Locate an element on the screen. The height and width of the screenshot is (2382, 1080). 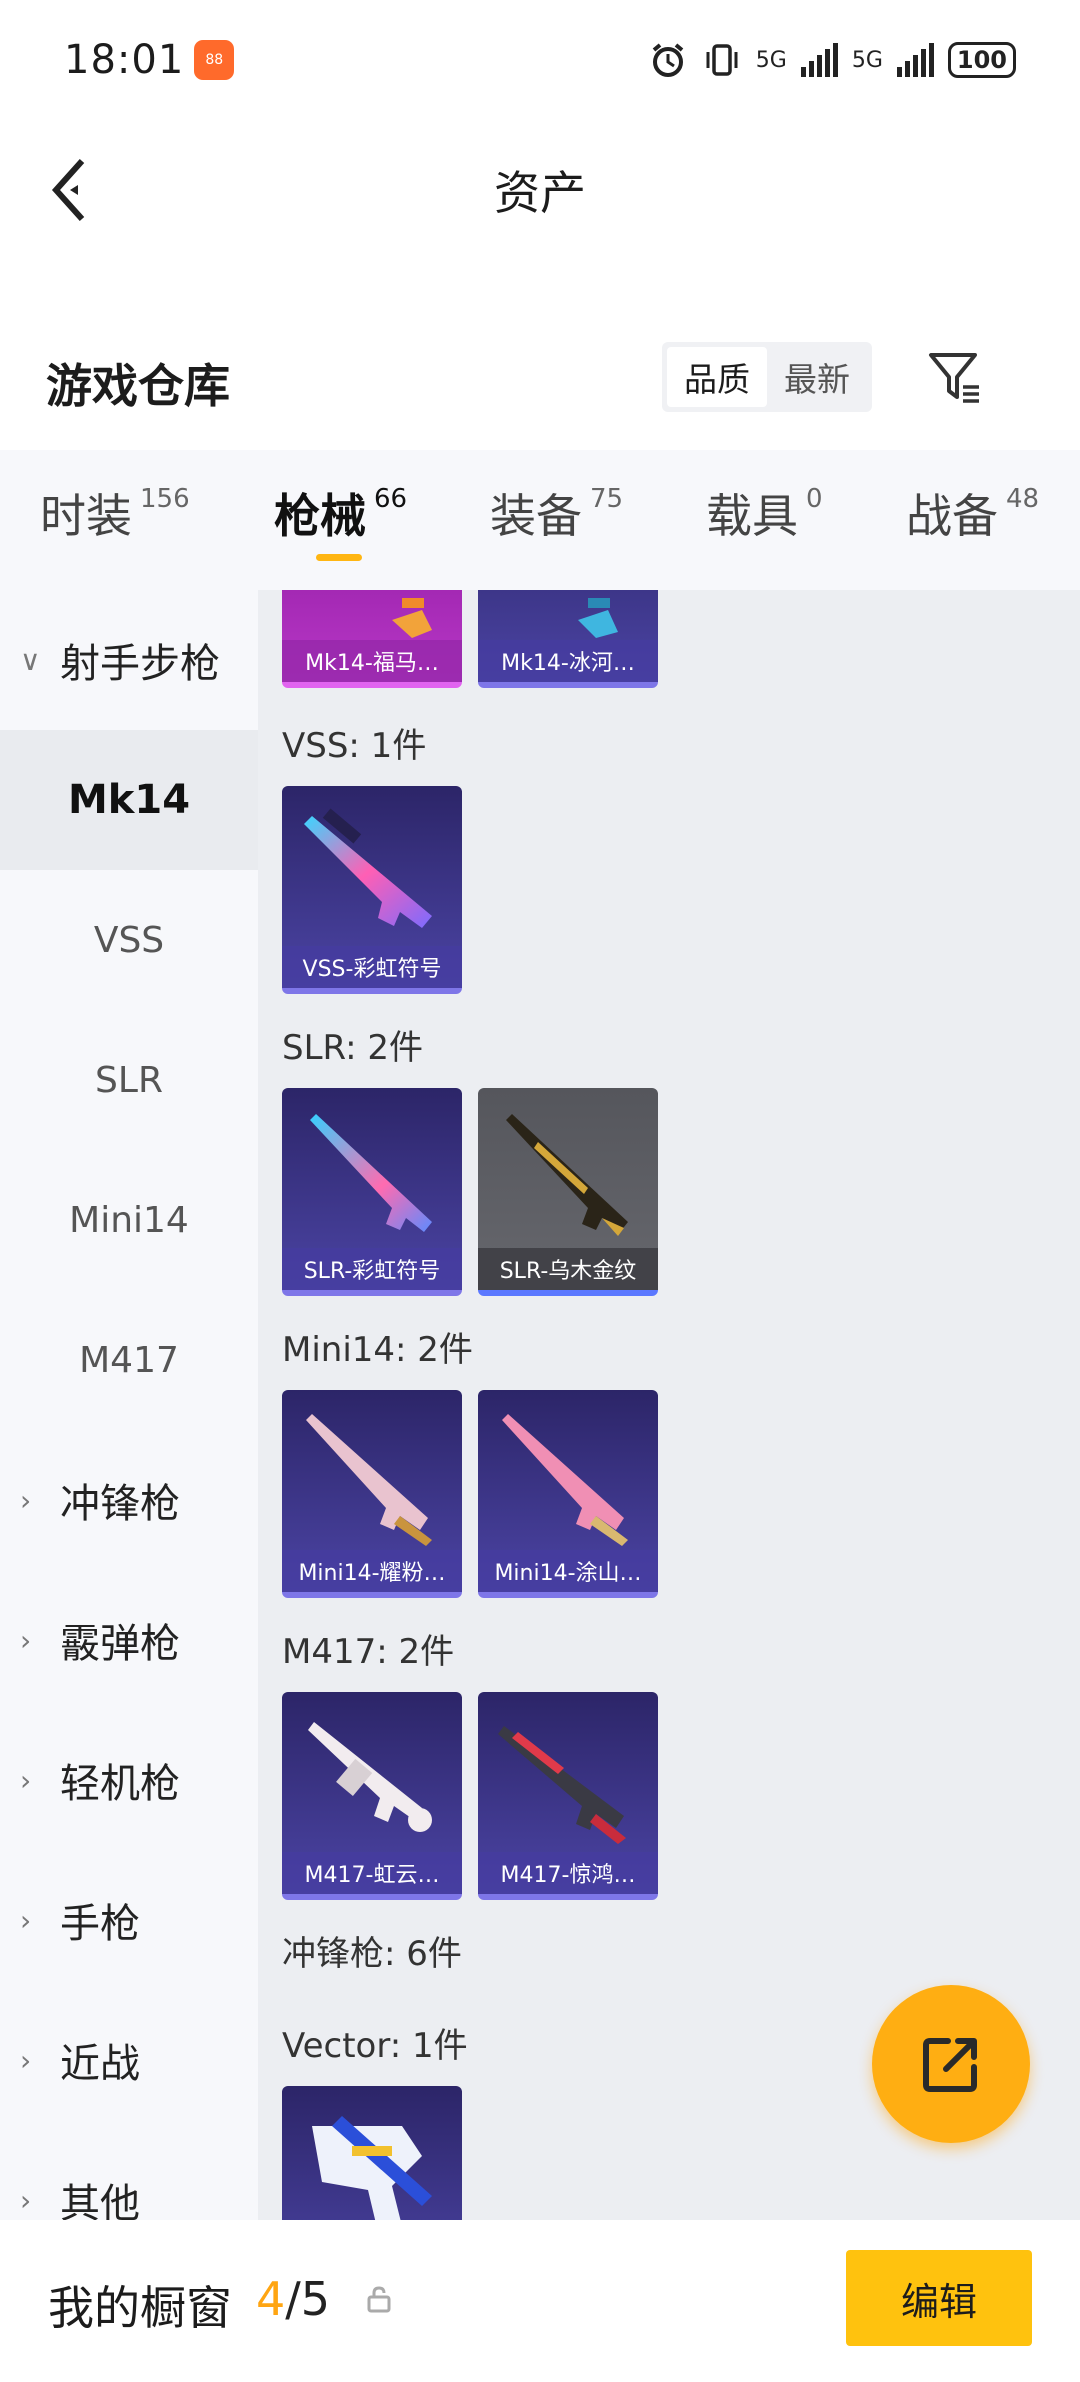
page-title: 资产 is located at coordinates (540, 193).